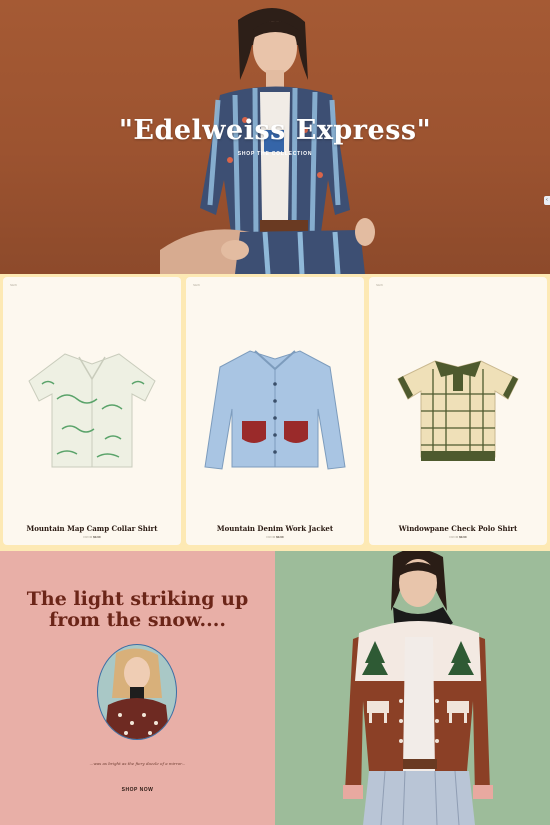 Image resolution: width=550 pixels, height=825 pixels. Describe the element at coordinates (137, 790) in the screenshot. I see `shop-now-link: SHOP NOW` at that location.